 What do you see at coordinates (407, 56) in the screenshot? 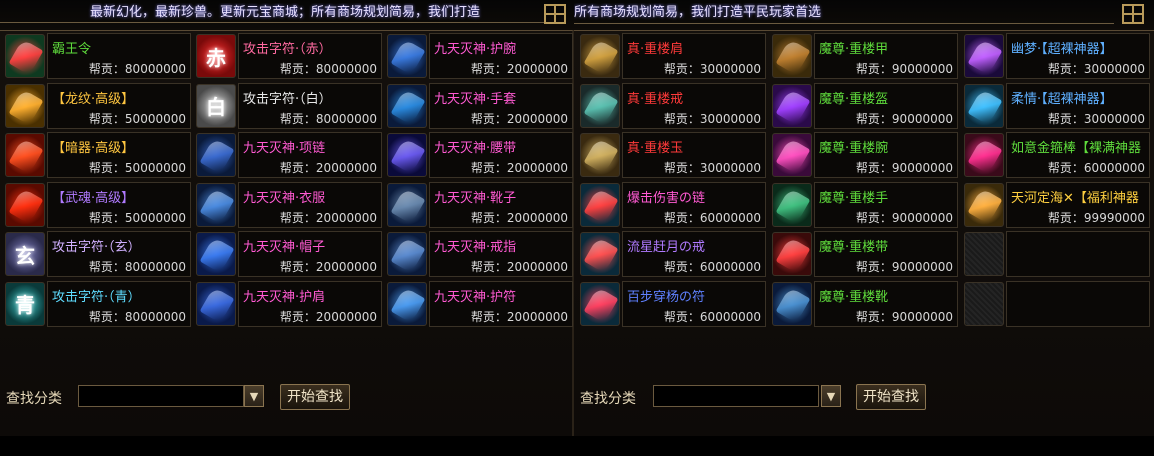
I see `bracer-icon` at bounding box center [407, 56].